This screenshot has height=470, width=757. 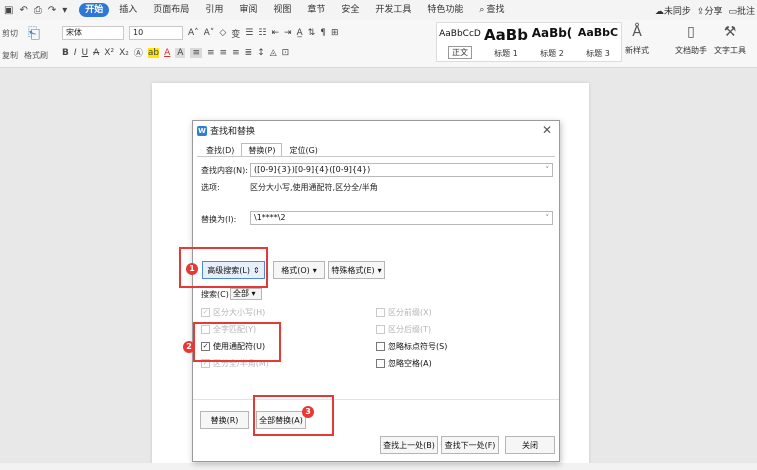 I want to click on match-case-checkbox: ✓ 区分大小写(H), so click(x=233, y=312).